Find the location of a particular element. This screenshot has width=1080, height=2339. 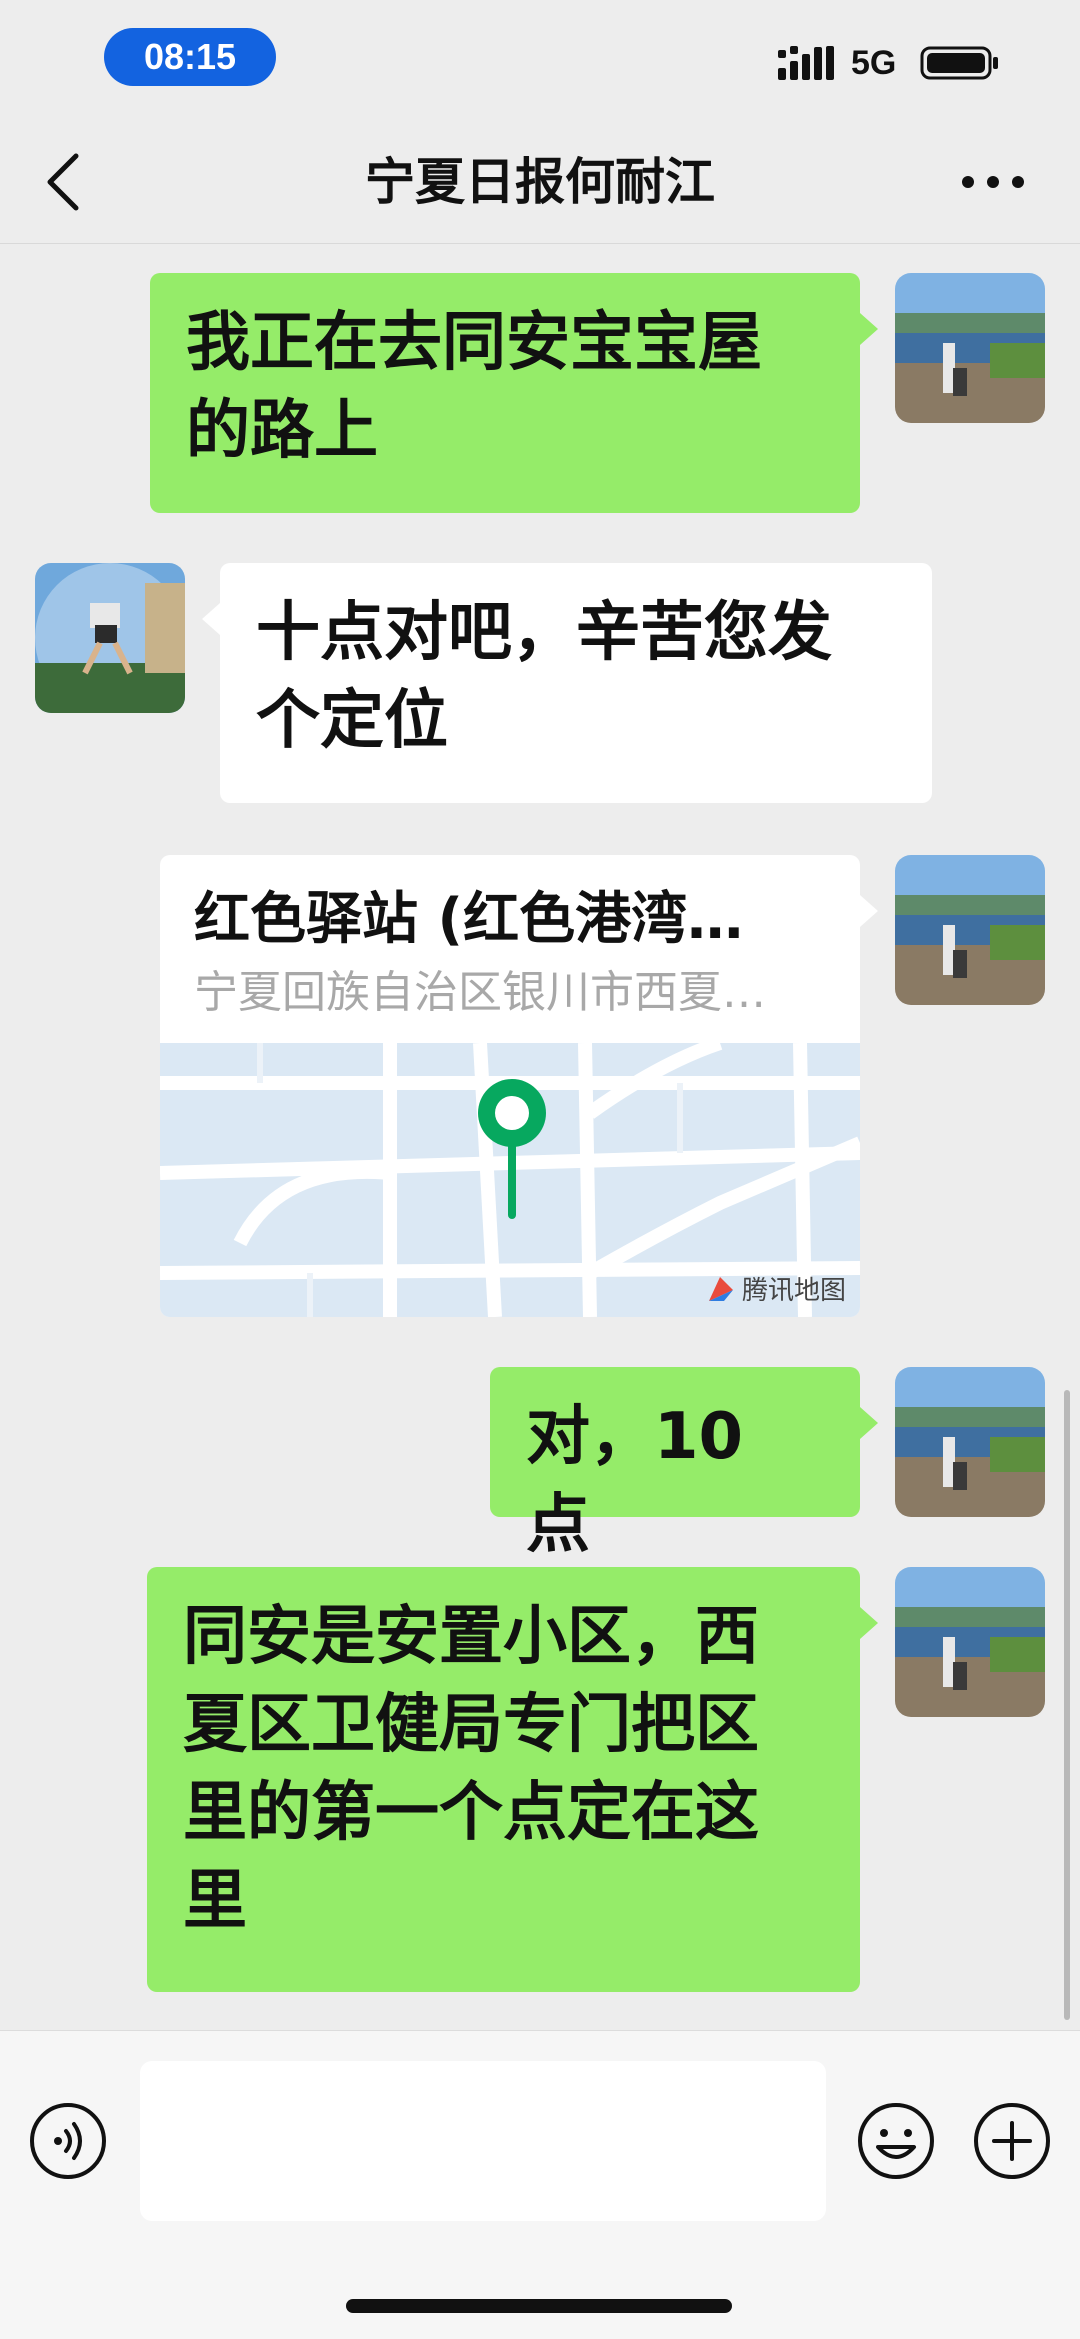

plus-icon is located at coordinates (1012, 2141).